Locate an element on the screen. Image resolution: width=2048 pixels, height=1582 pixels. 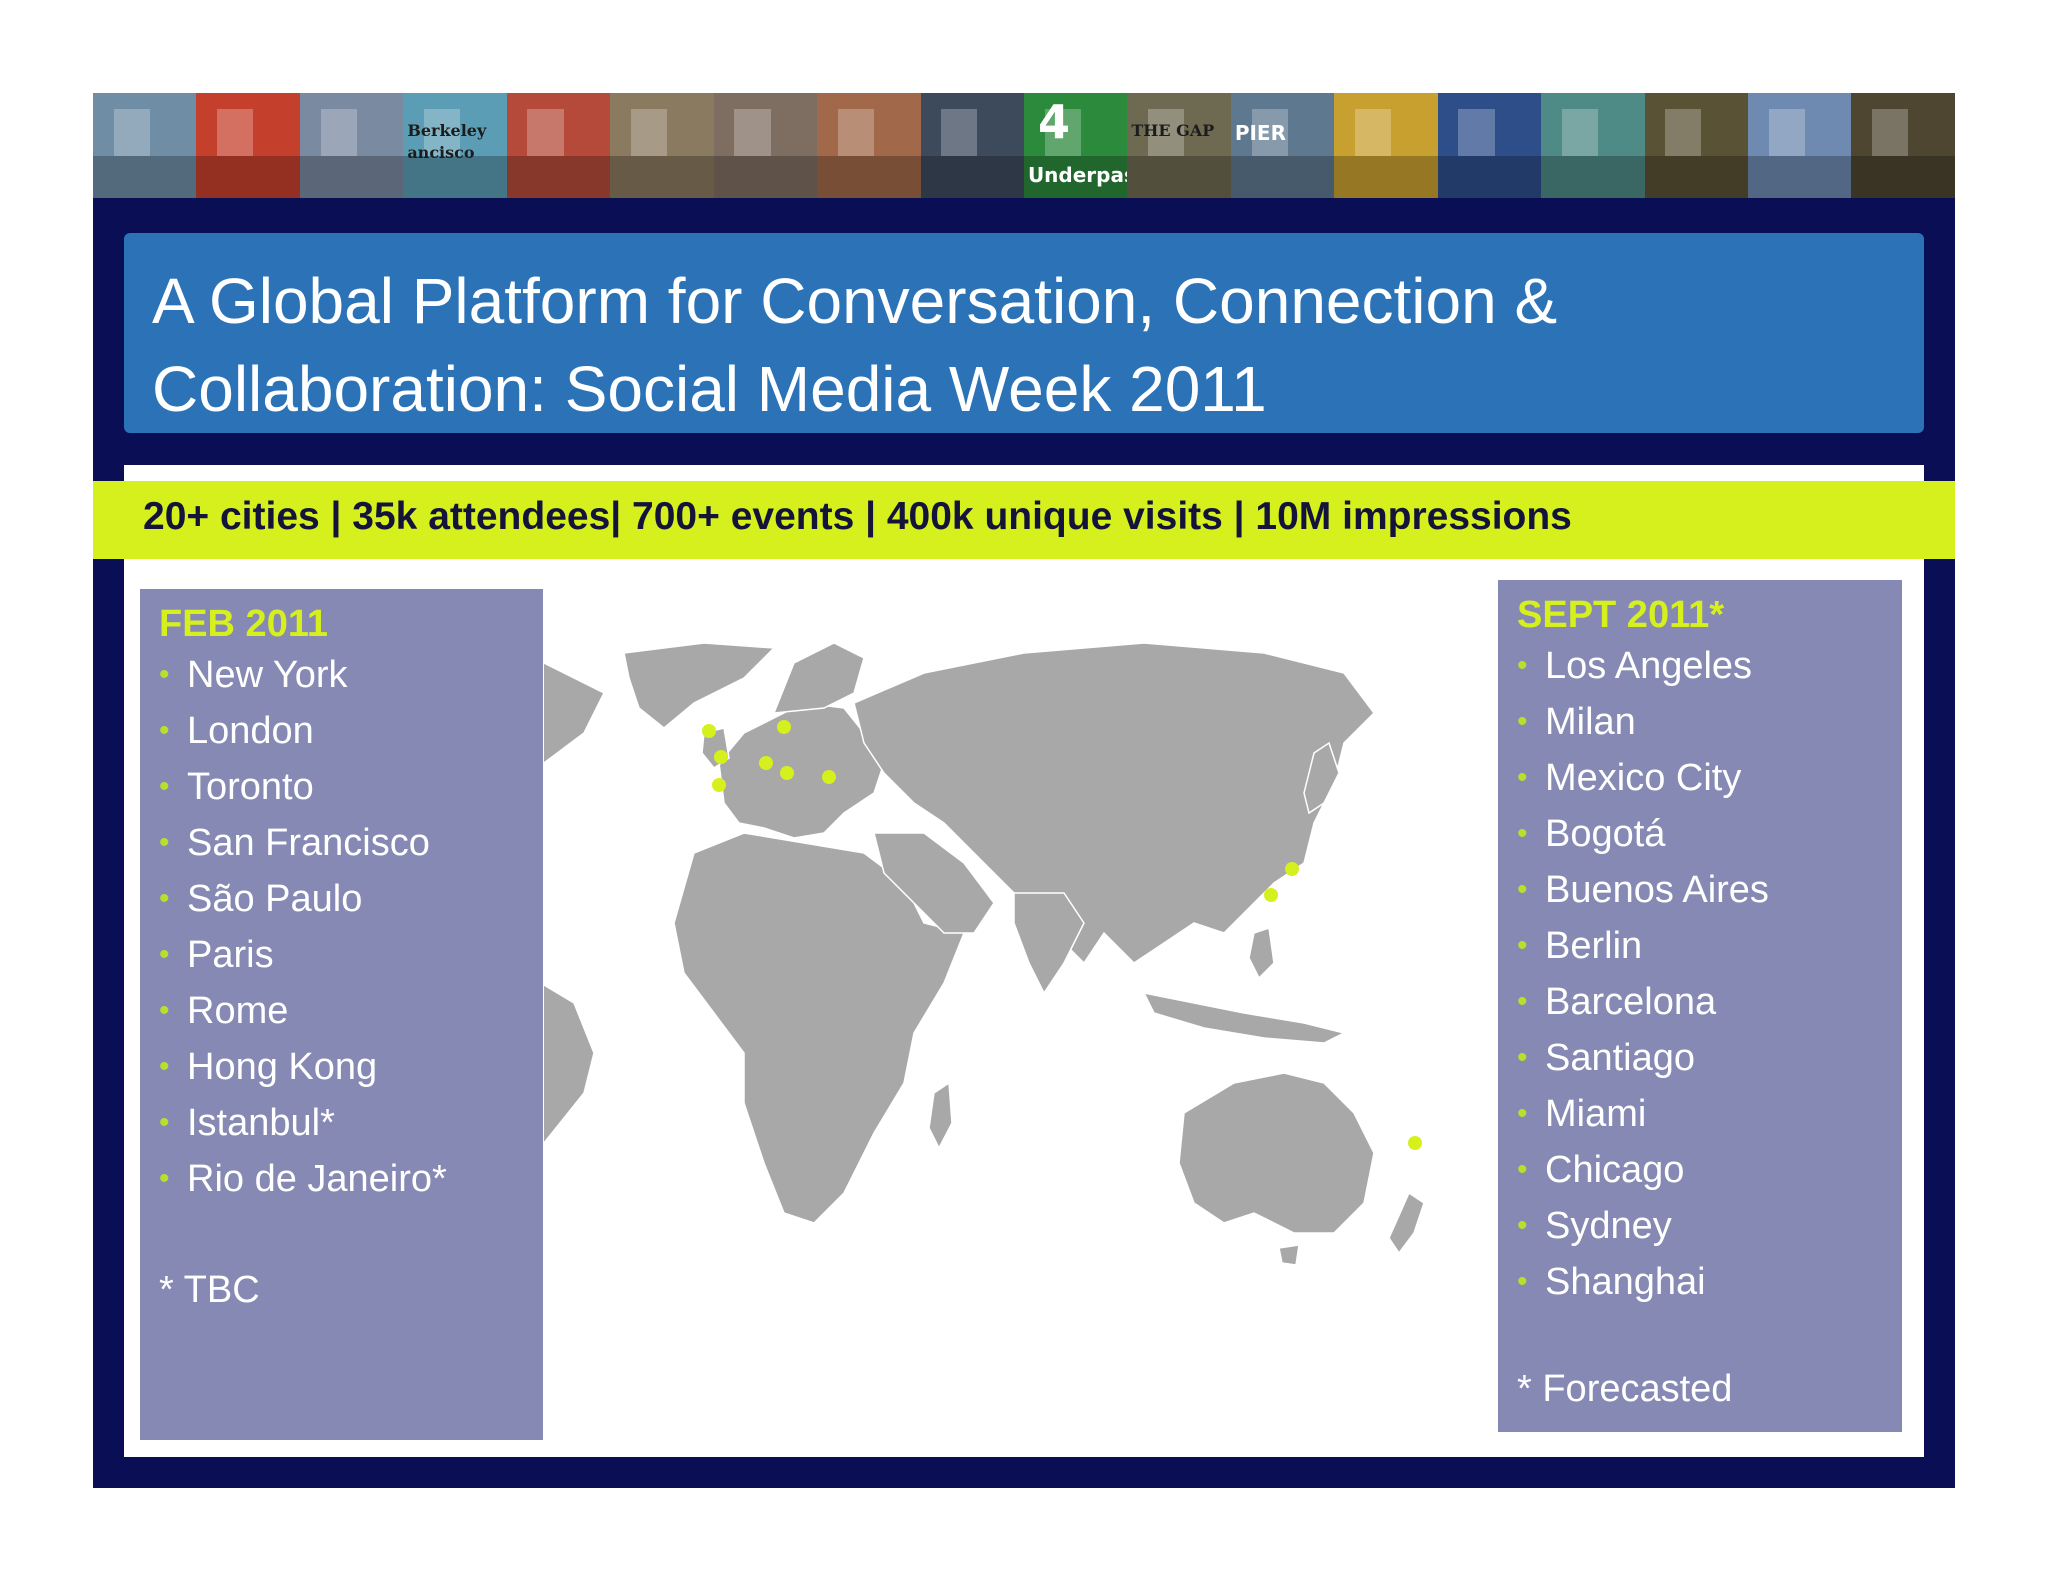
map-south-america is located at coordinates (569, 1064).